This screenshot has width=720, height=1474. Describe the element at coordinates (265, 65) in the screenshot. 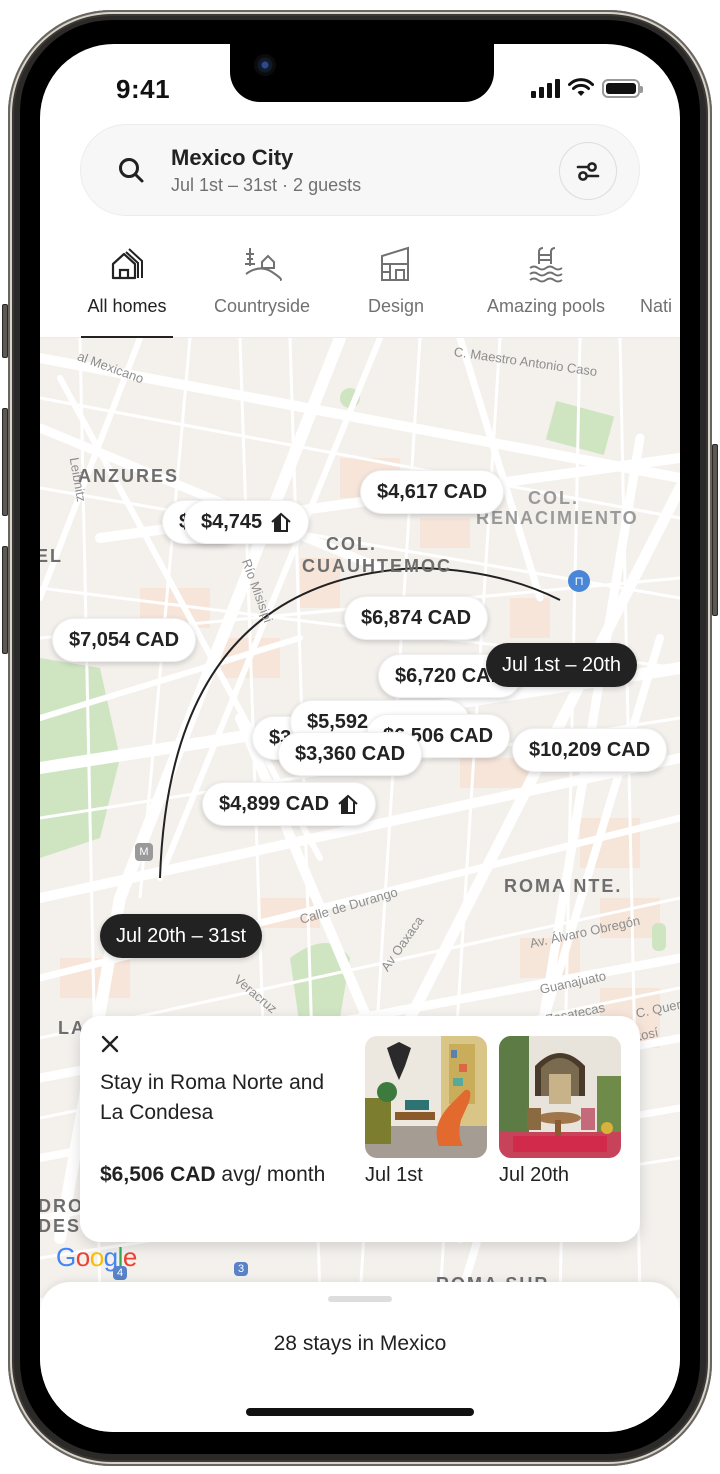

I see `camera-icon` at that location.